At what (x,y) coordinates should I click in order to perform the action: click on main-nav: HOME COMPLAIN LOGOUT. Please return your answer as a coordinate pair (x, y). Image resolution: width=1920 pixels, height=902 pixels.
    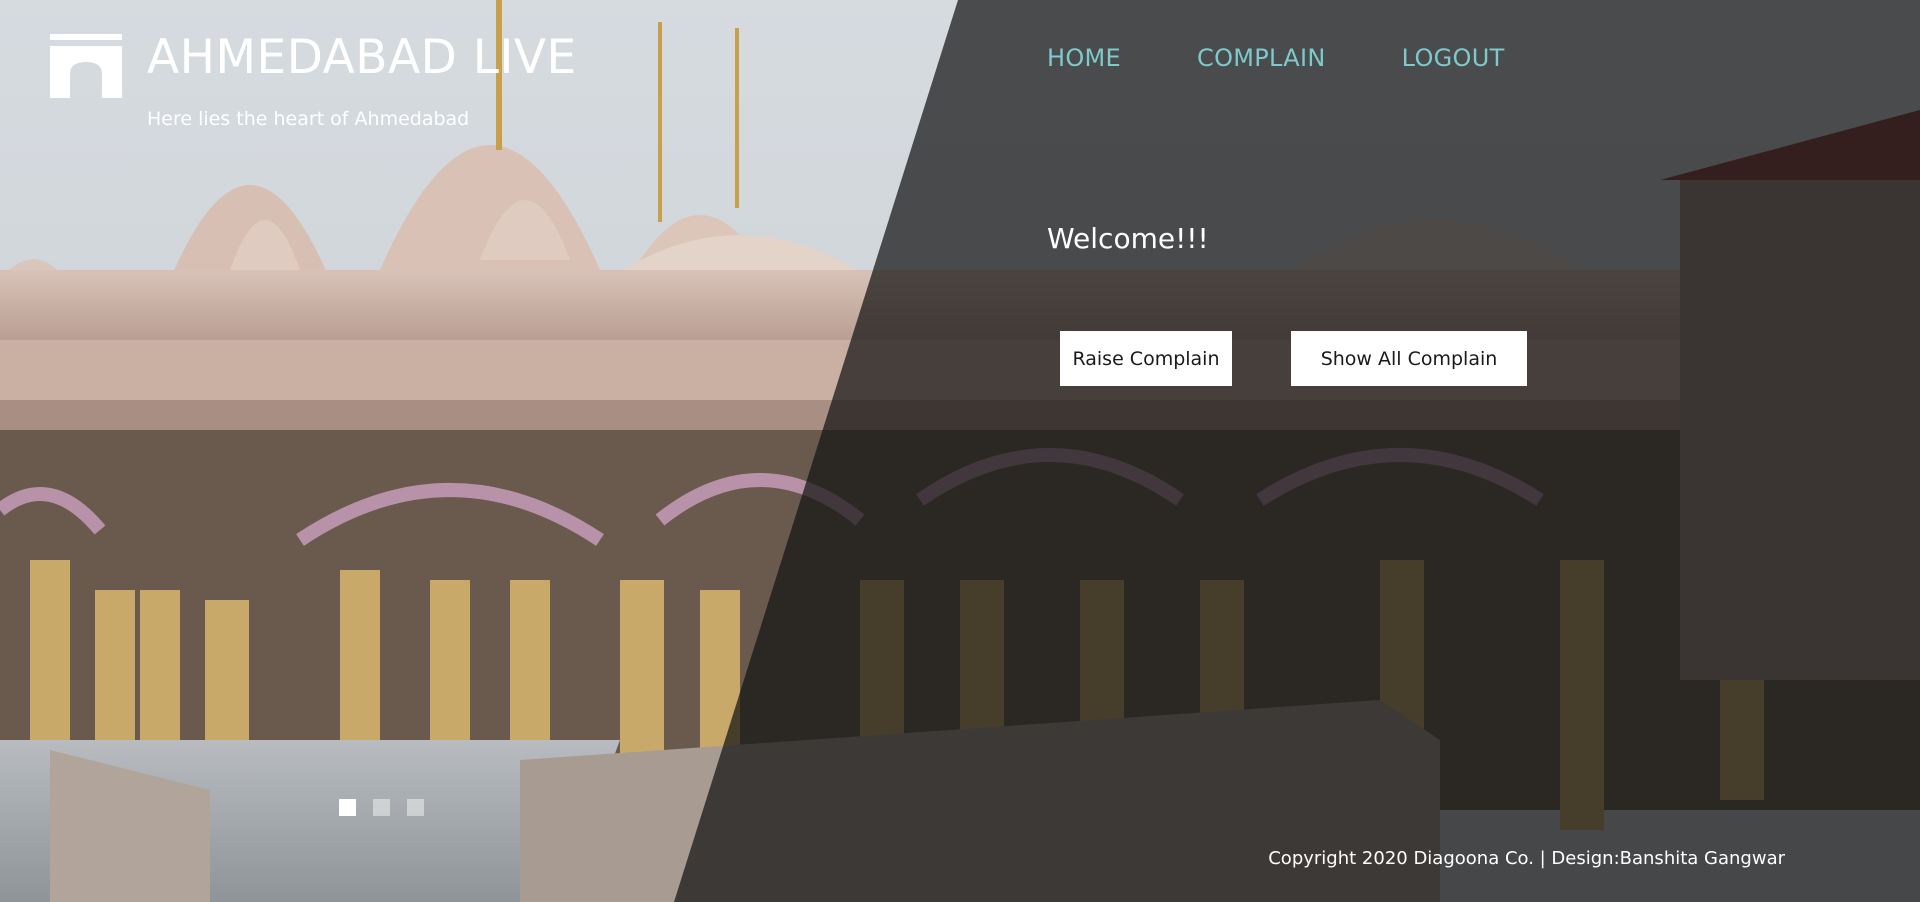
    Looking at the image, I should click on (1276, 58).